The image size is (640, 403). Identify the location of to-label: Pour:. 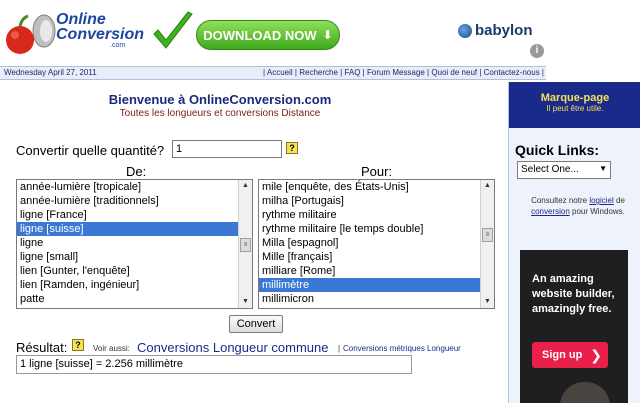
(377, 171).